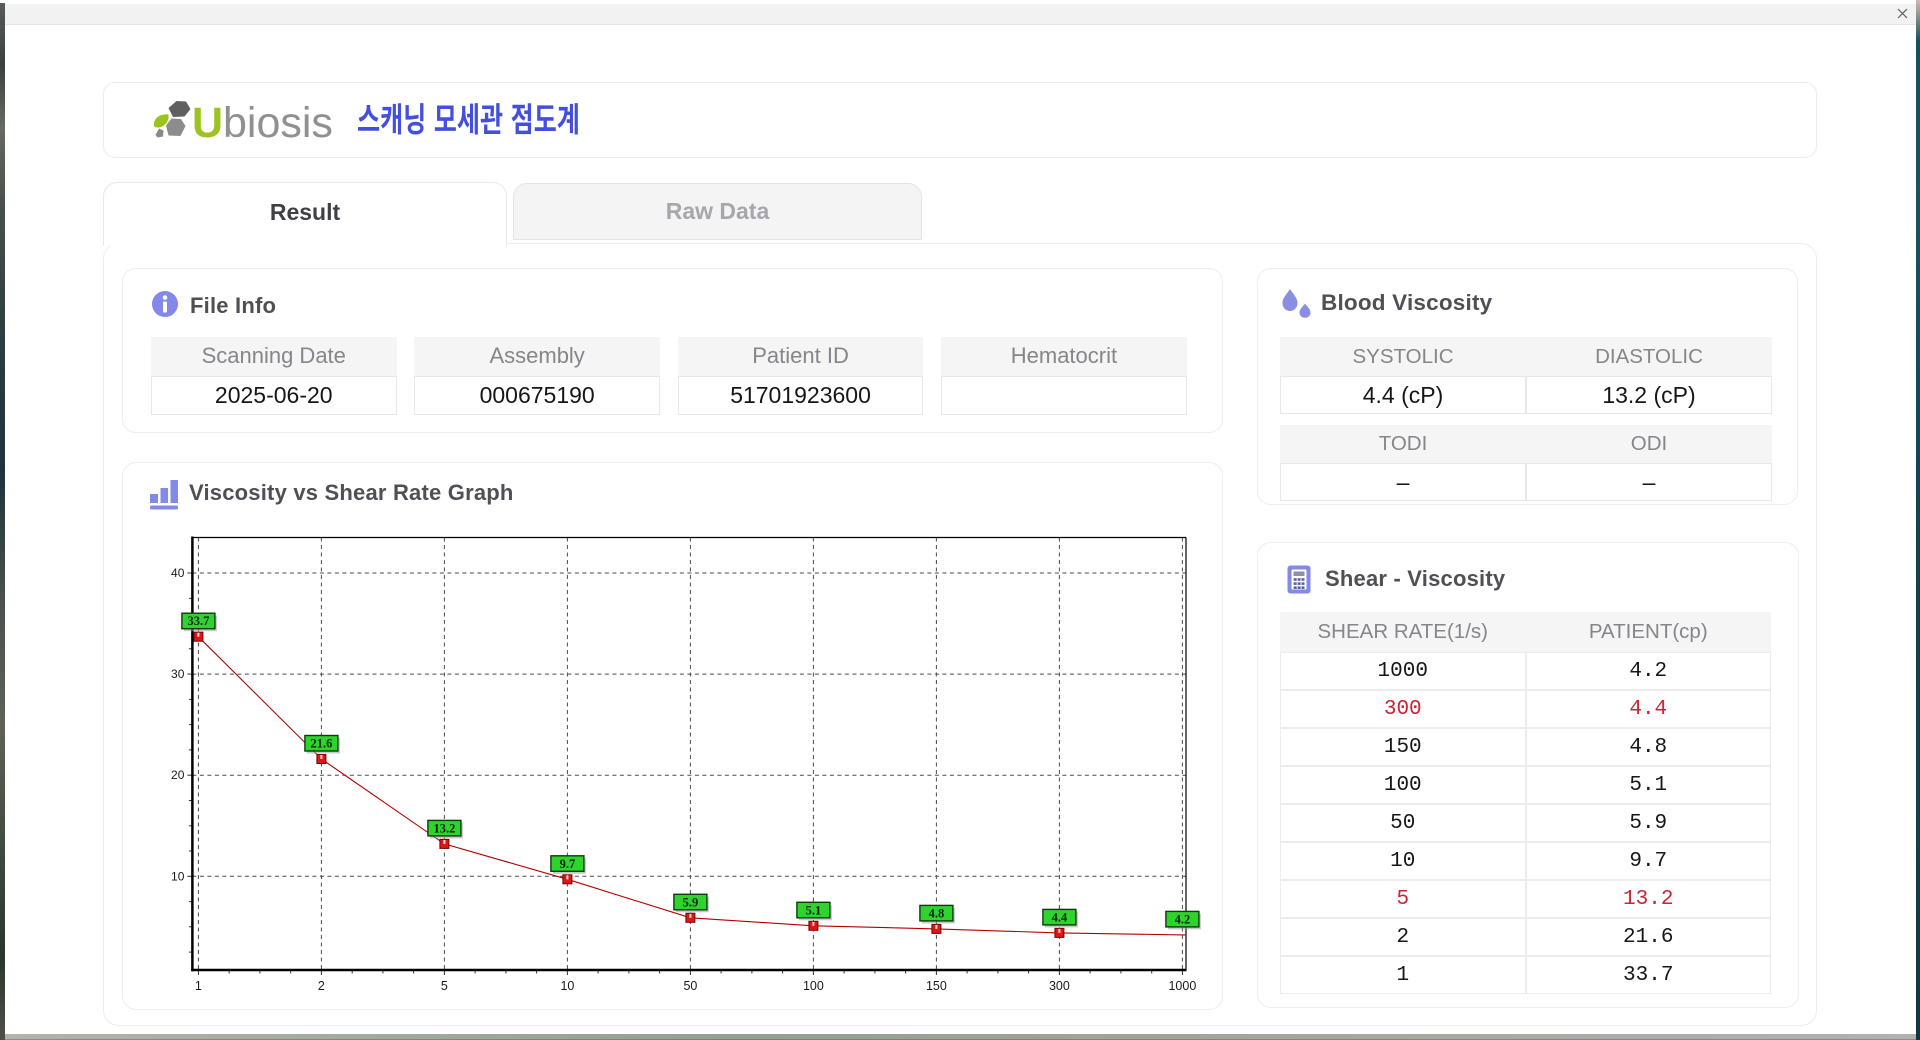 This screenshot has width=1920, height=1040. Describe the element at coordinates (178, 775) in the screenshot. I see `svg-text: 20` at that location.